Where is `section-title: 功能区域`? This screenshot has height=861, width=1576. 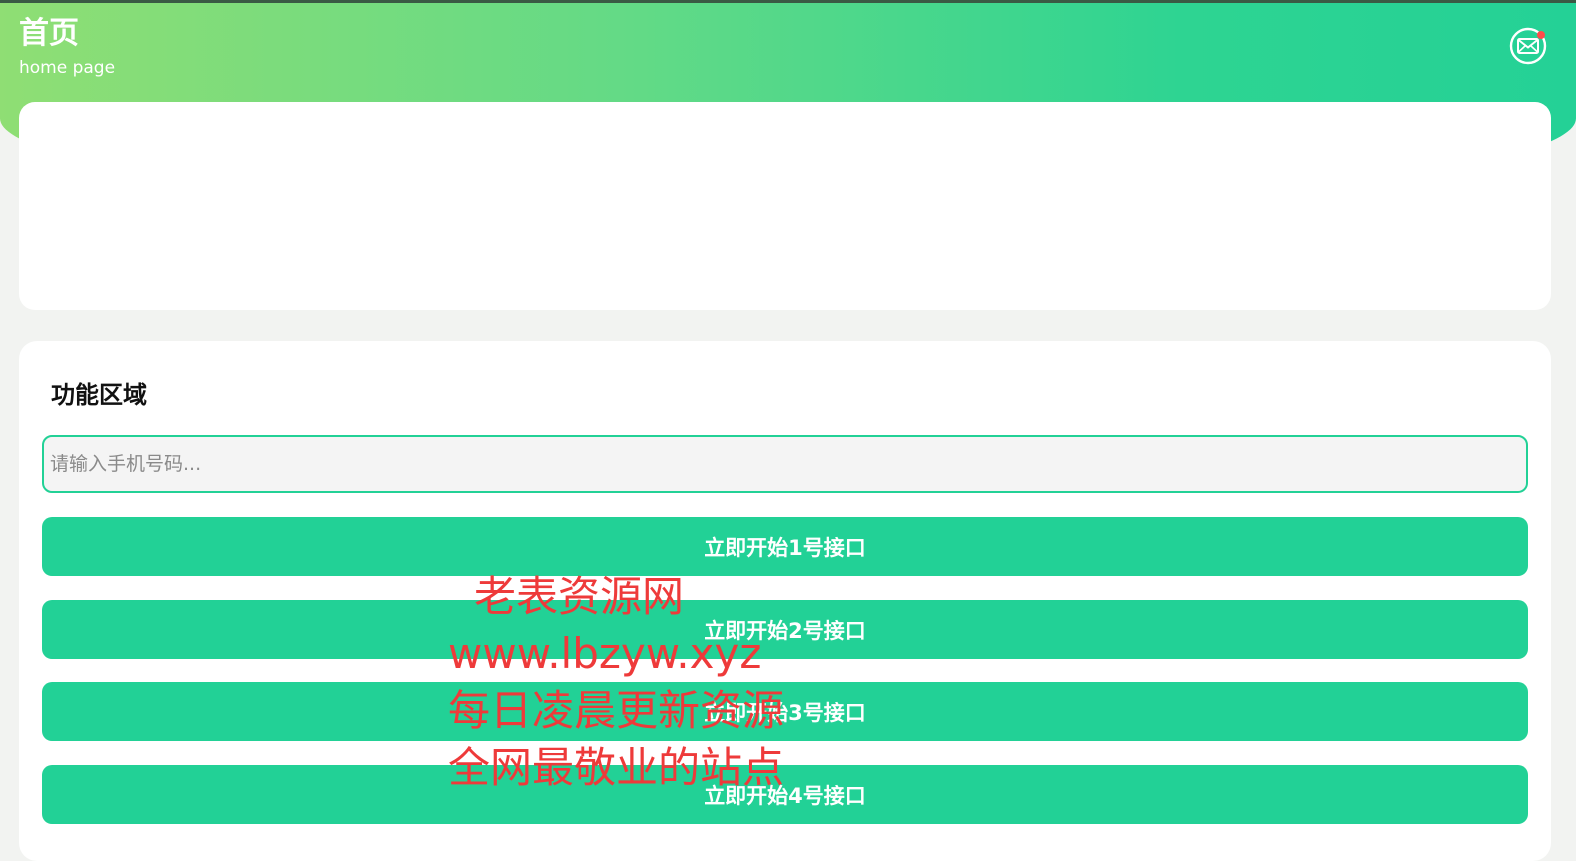
section-title: 功能区域 is located at coordinates (99, 395).